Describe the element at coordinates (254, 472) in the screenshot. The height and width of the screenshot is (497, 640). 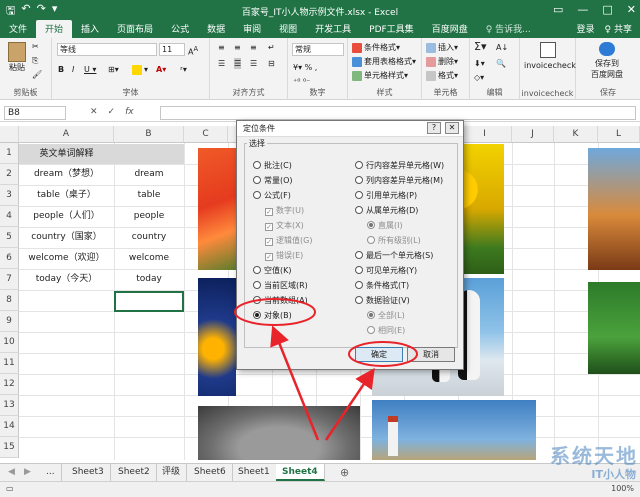
I see `sheet-tab-sheet1: Sheet1` at that location.